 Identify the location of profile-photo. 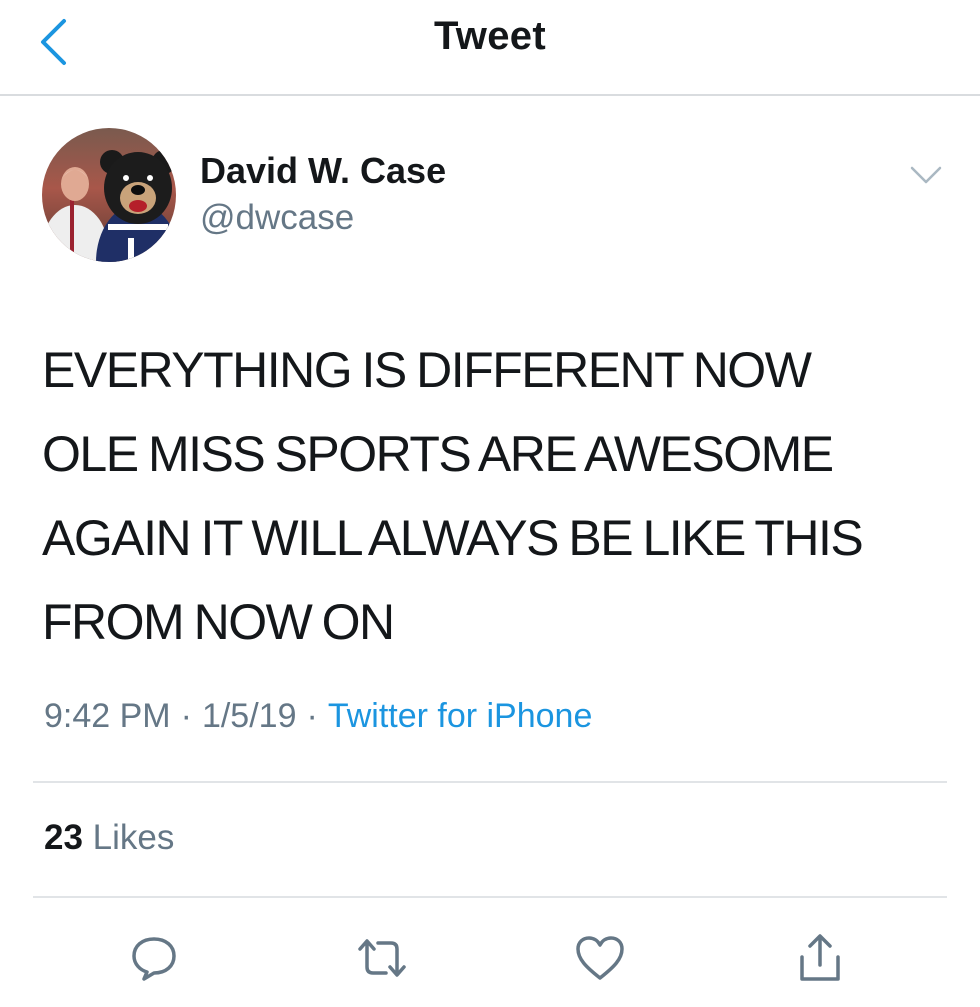
(109, 195).